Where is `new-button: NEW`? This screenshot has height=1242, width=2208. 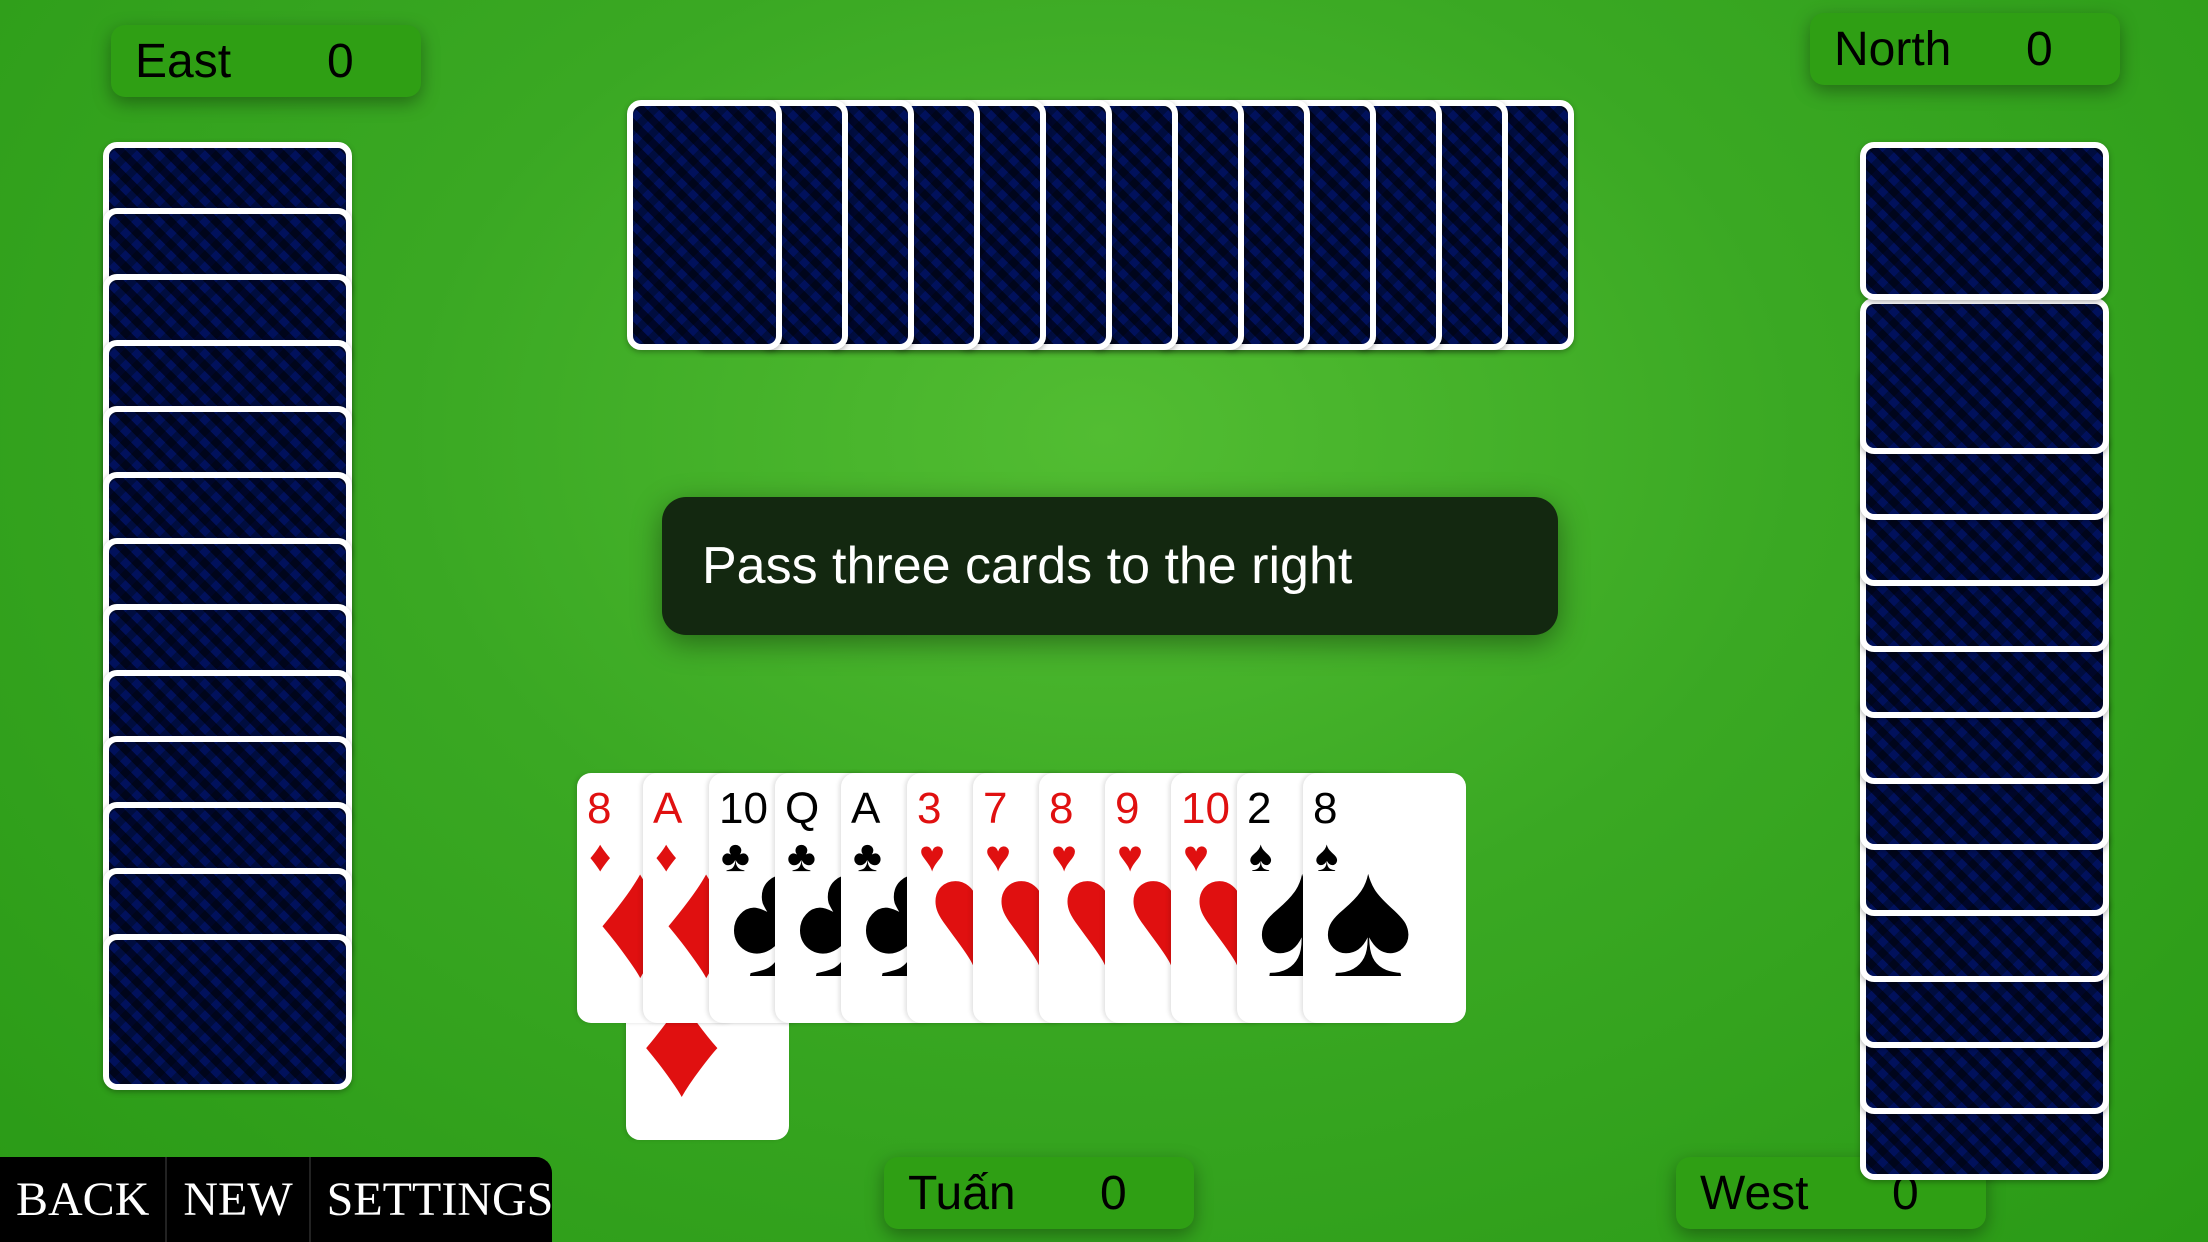
new-button: NEW is located at coordinates (239, 1199).